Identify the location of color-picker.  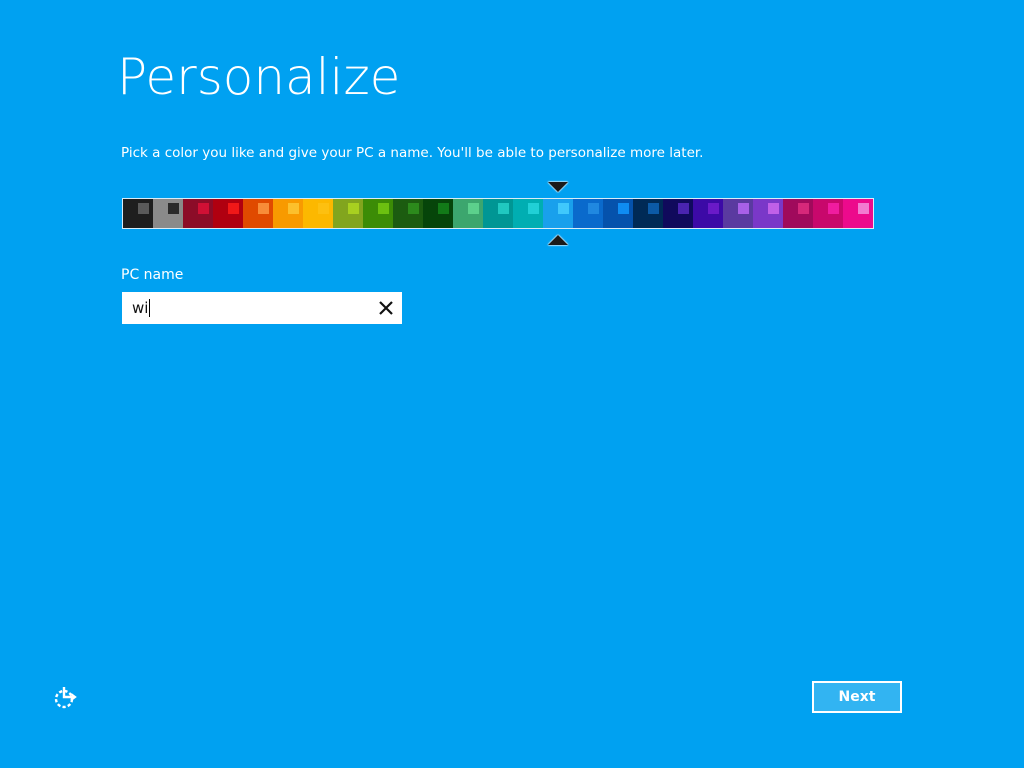
(498, 213).